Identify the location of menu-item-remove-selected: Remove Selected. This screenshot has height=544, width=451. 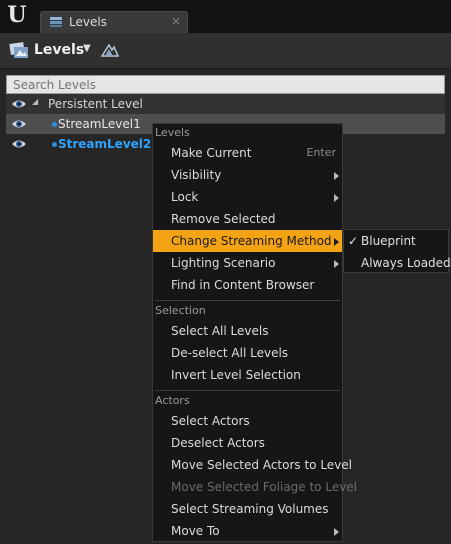
(247, 219).